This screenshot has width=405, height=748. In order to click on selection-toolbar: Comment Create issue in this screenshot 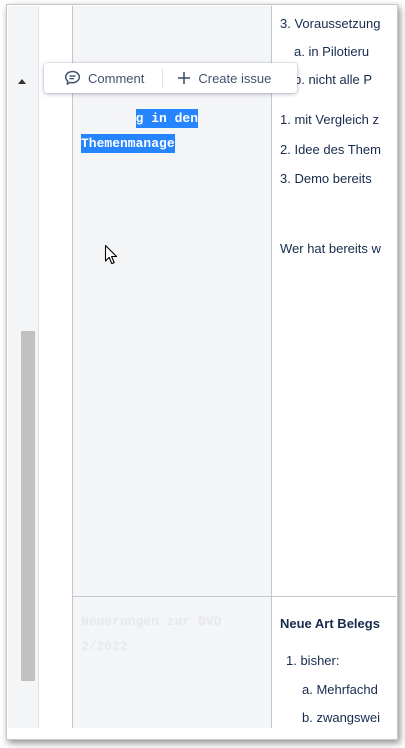, I will do `click(170, 78)`.